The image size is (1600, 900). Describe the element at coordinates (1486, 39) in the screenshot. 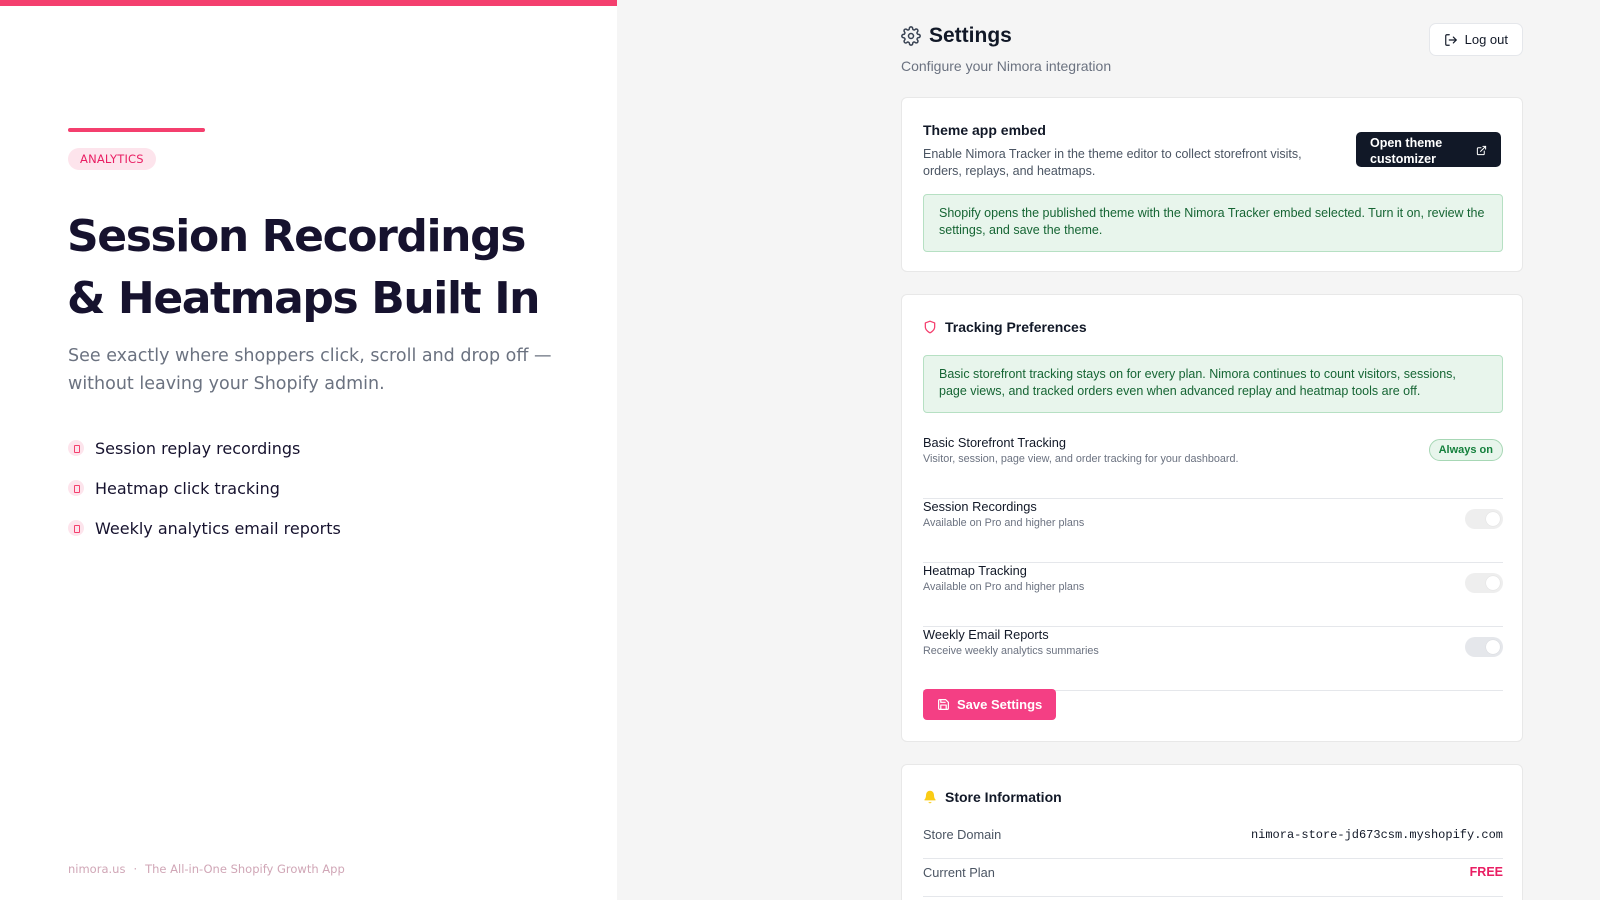

I see `logout-label: Log out` at that location.